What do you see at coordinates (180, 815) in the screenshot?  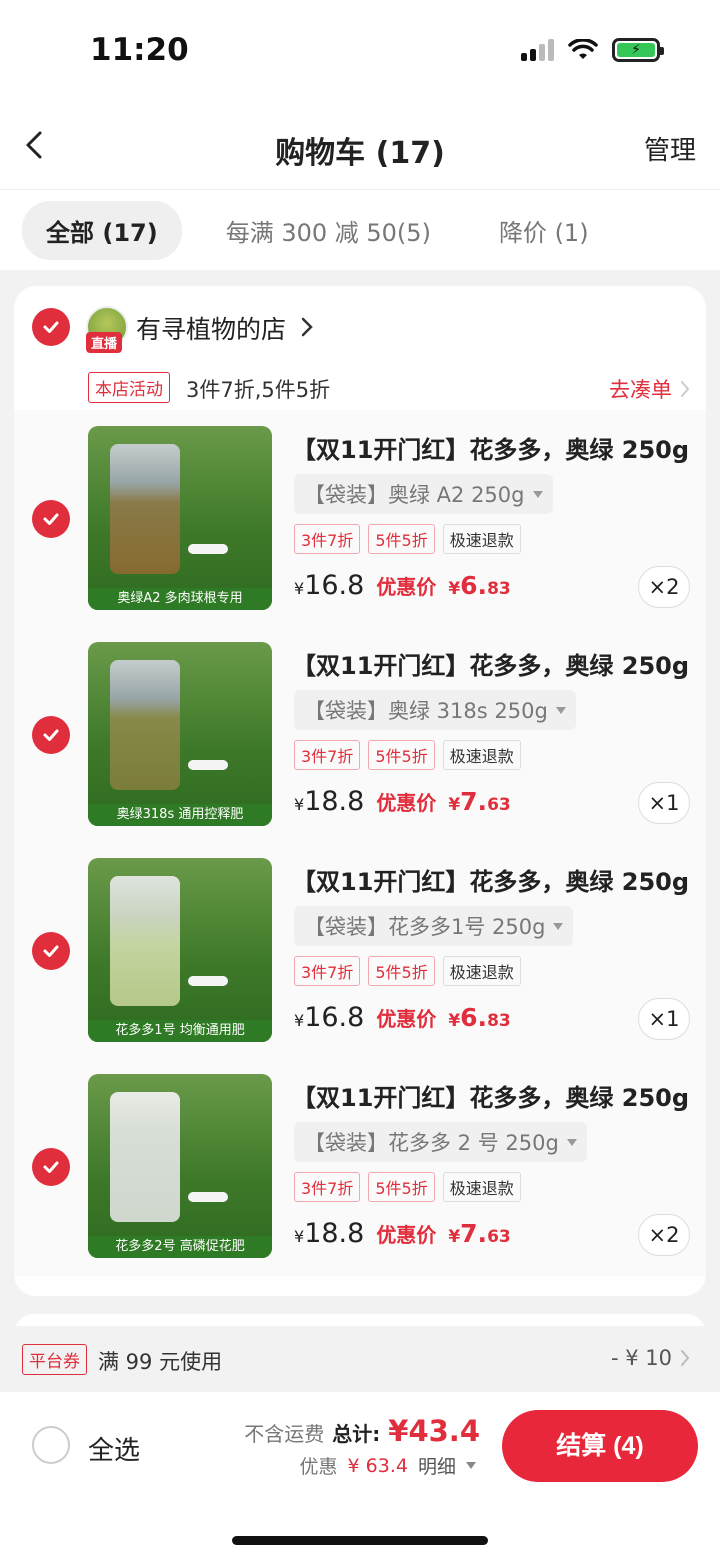 I see `thumbnail-caption: 奥绿318s 通用控释肥` at bounding box center [180, 815].